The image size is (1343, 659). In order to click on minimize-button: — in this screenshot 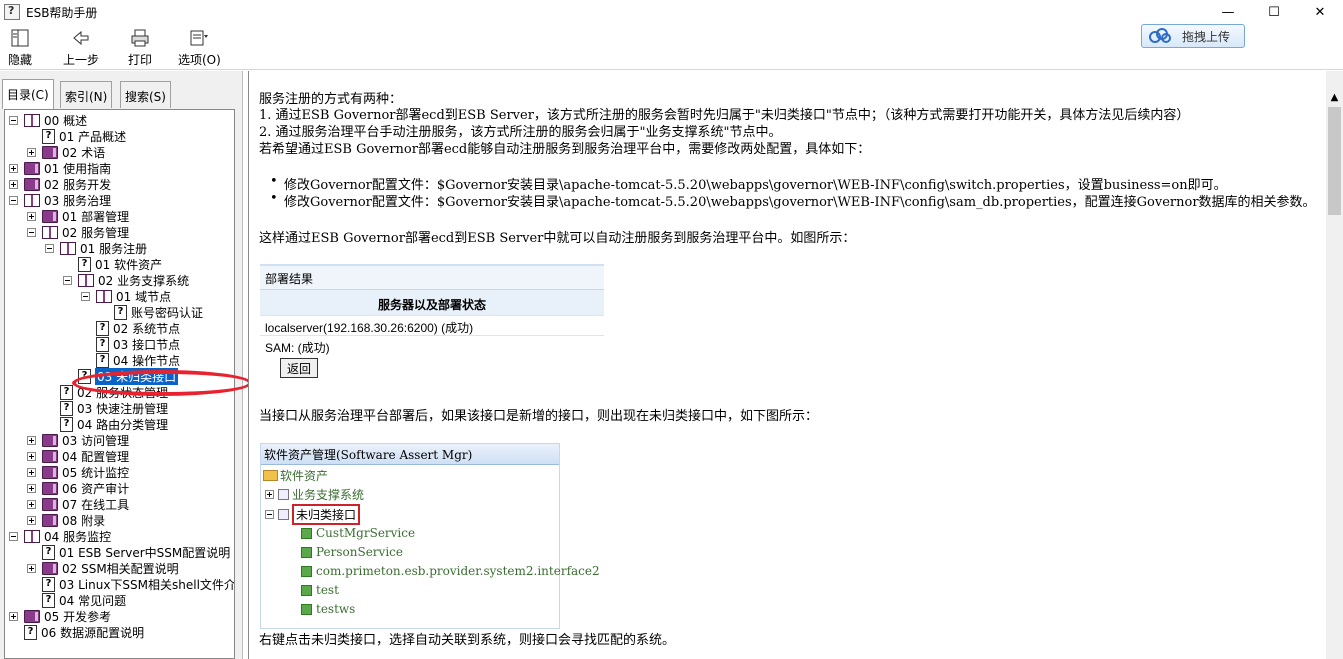, I will do `click(1228, 12)`.